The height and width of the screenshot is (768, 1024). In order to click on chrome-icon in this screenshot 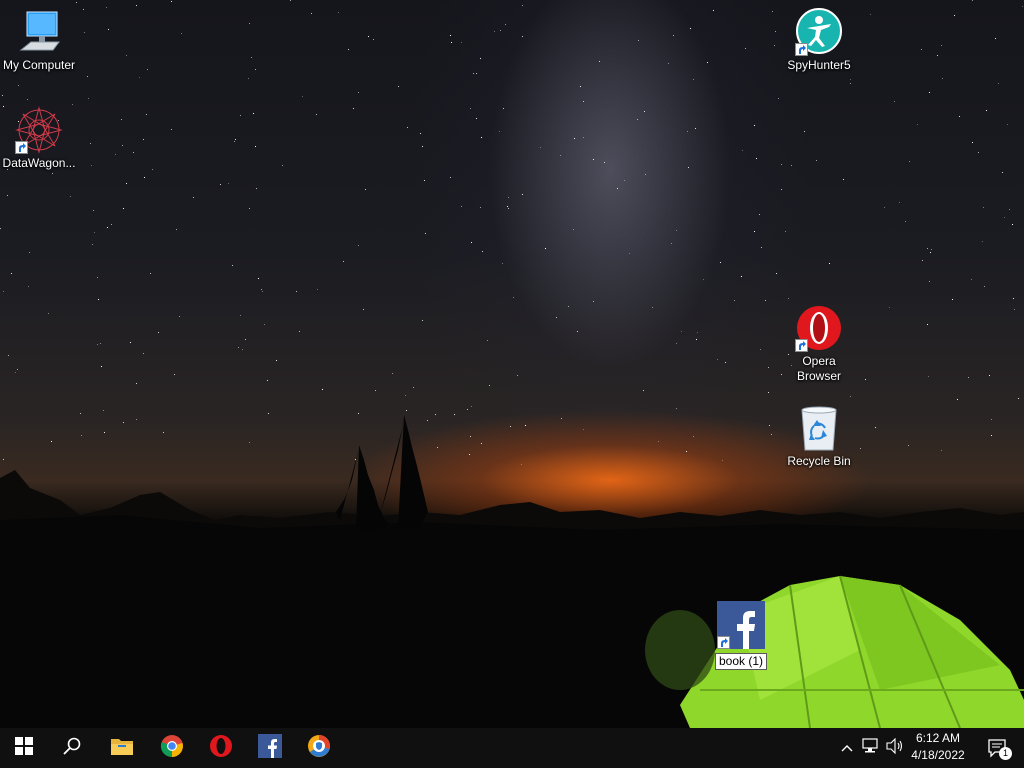, I will do `click(172, 748)`.